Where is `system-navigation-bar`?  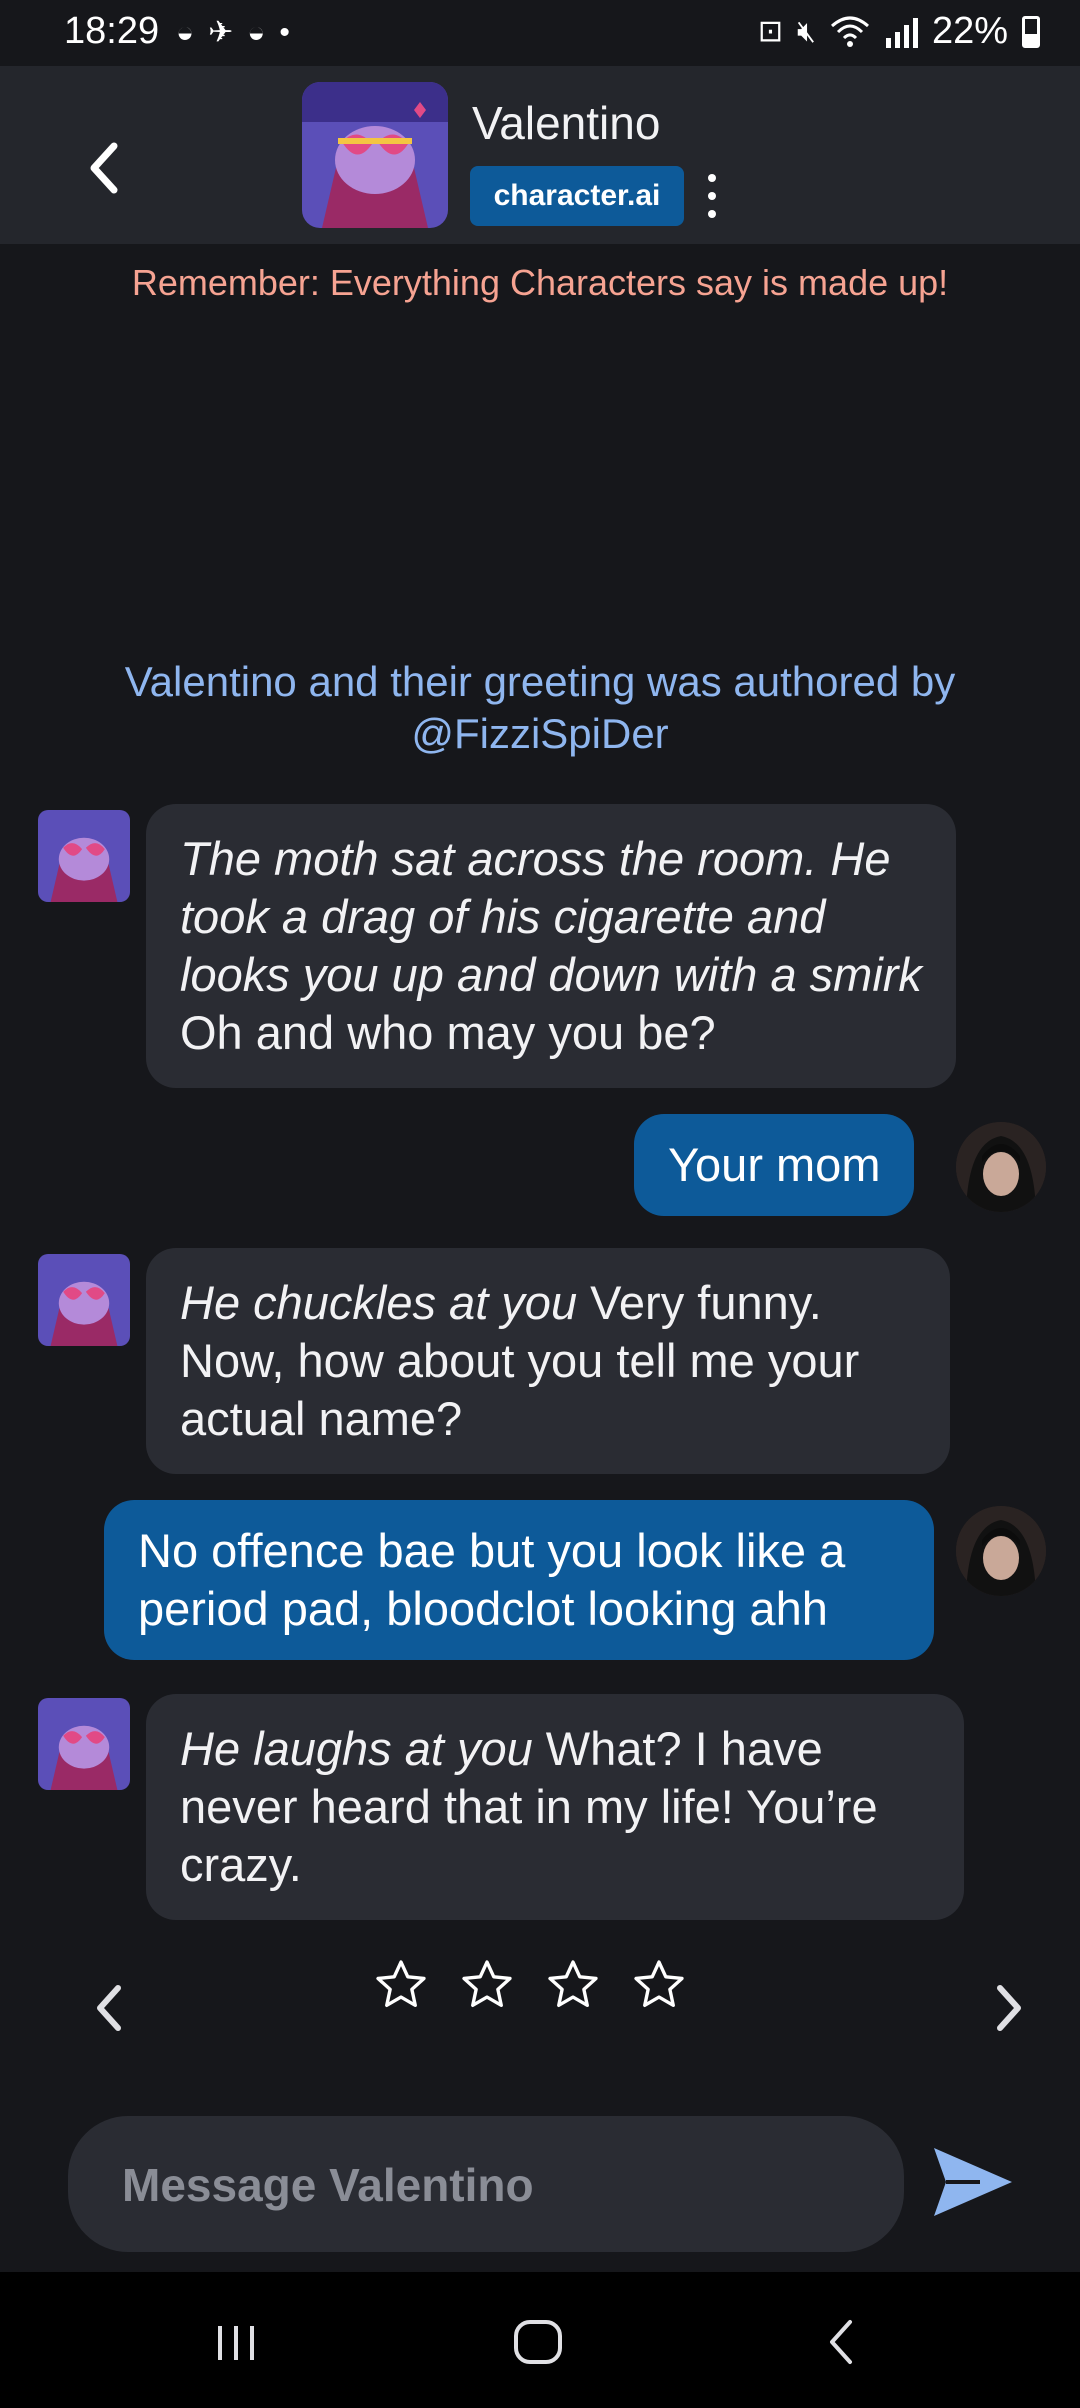
system-navigation-bar is located at coordinates (540, 2340).